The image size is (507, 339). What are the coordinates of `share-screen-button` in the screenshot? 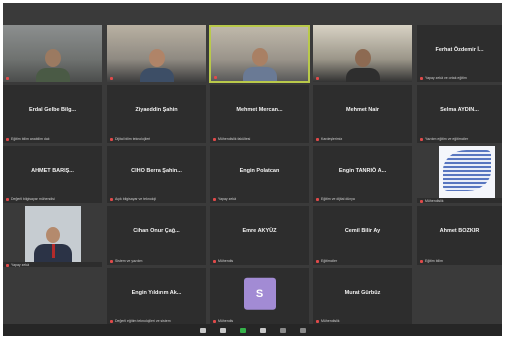 It's located at (242, 330).